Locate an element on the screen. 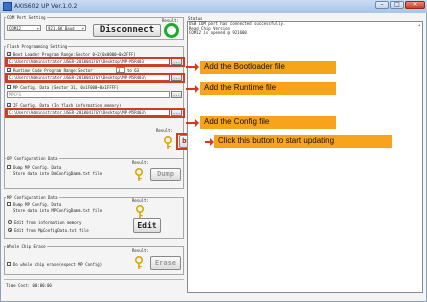  scroll-up-icon: ▴ is located at coordinates (419, 24).